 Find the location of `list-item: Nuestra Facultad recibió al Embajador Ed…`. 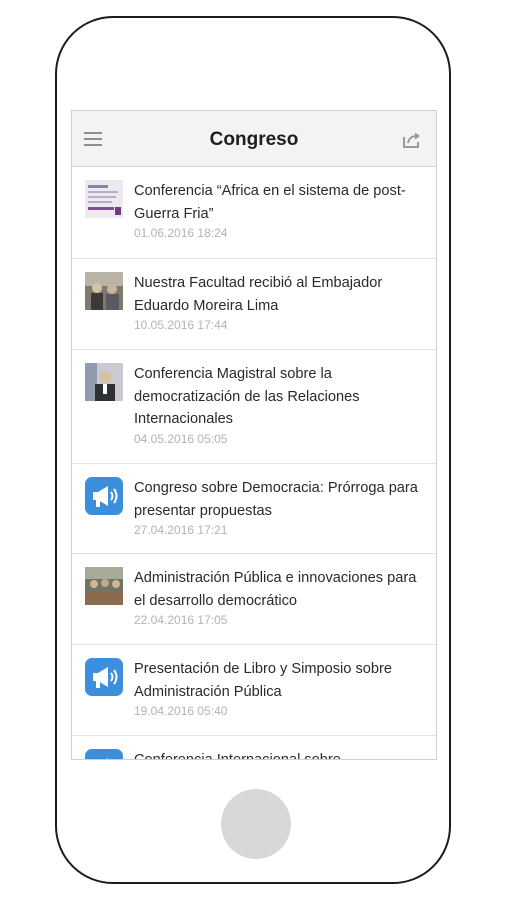

list-item: Nuestra Facultad recibió al Embajador Ed… is located at coordinates (254, 304).